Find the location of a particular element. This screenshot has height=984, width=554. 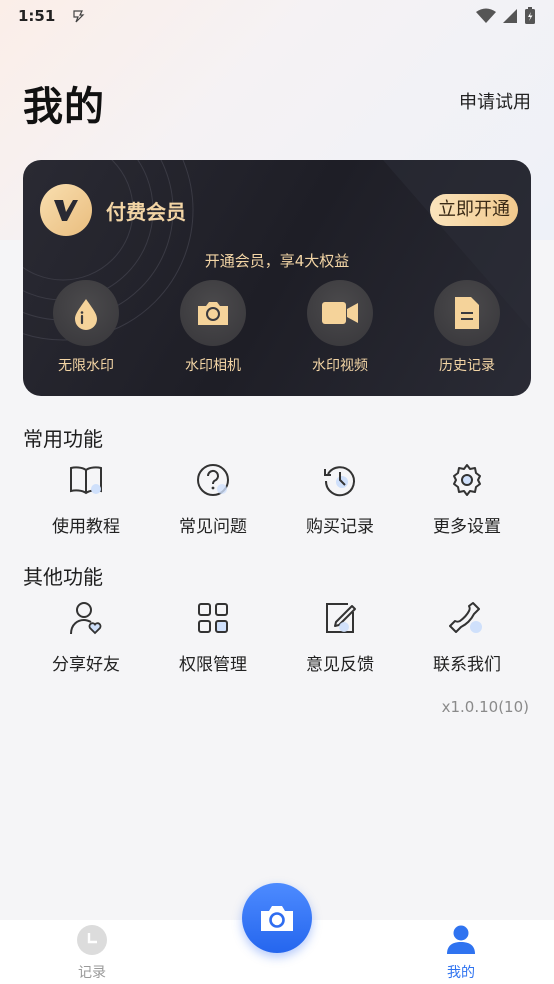

contact-us-label: 联系我们 is located at coordinates (467, 665).